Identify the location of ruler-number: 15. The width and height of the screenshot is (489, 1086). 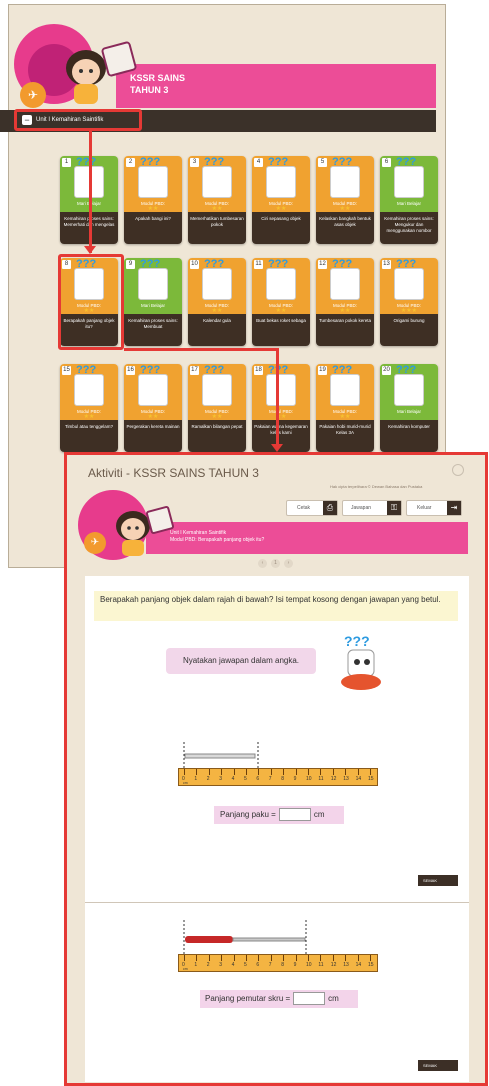
(371, 965).